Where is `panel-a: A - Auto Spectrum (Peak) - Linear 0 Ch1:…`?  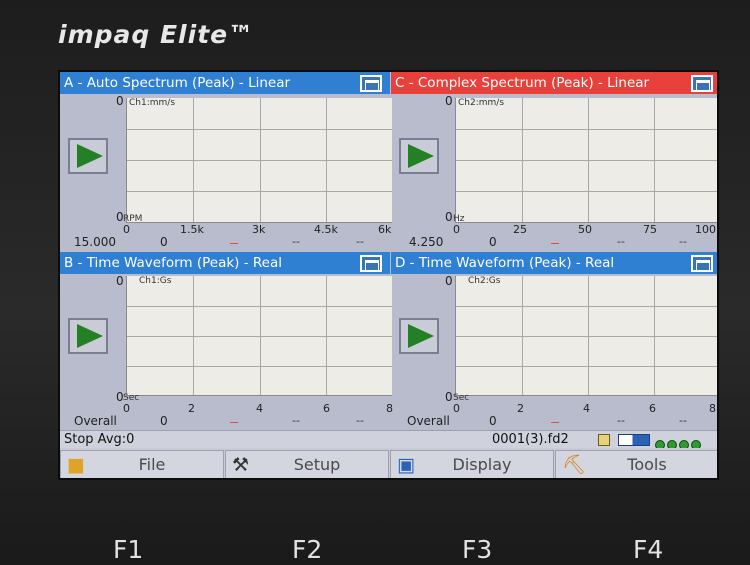
panel-a: A - Auto Spectrum (Peak) - Linear 0 Ch1:… is located at coordinates (226, 161).